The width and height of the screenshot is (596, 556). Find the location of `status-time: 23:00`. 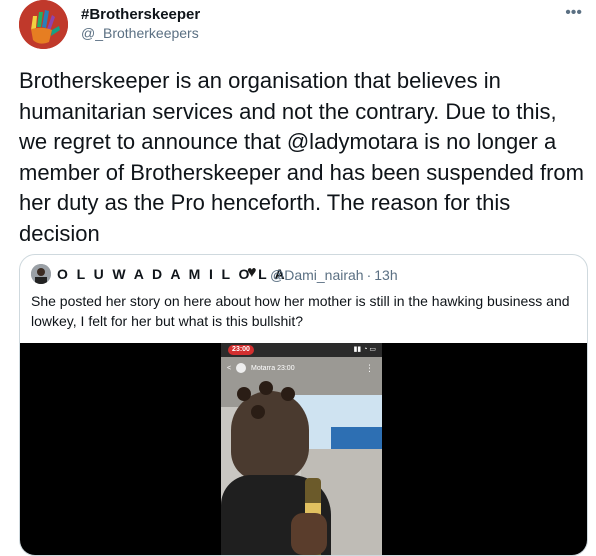

status-time: 23:00 is located at coordinates (241, 350).